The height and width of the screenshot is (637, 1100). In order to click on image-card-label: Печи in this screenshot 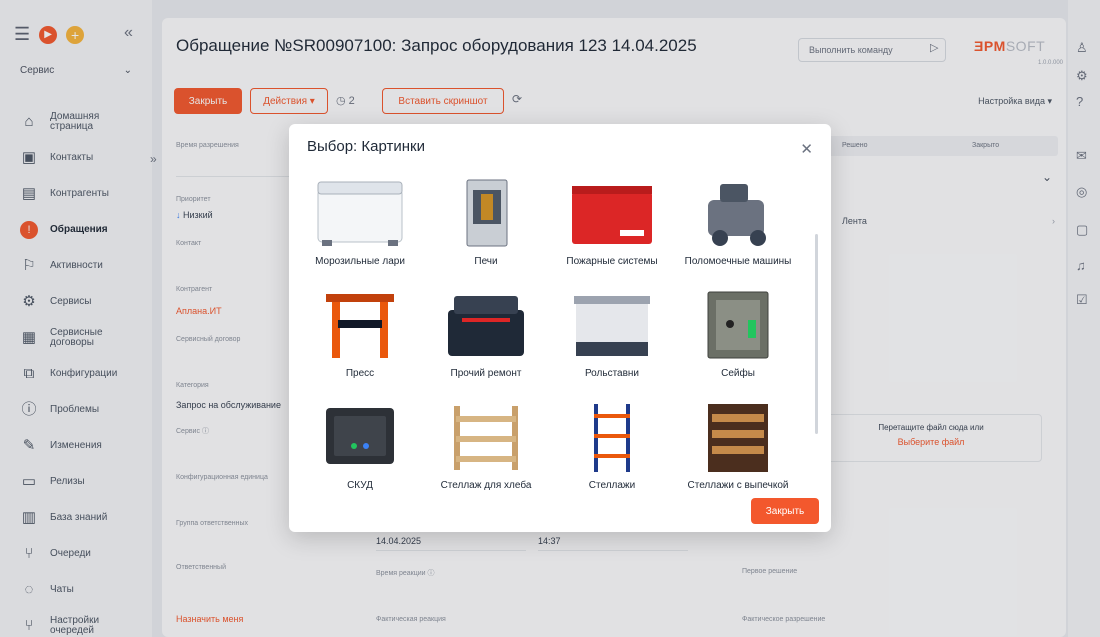, I will do `click(486, 261)`.